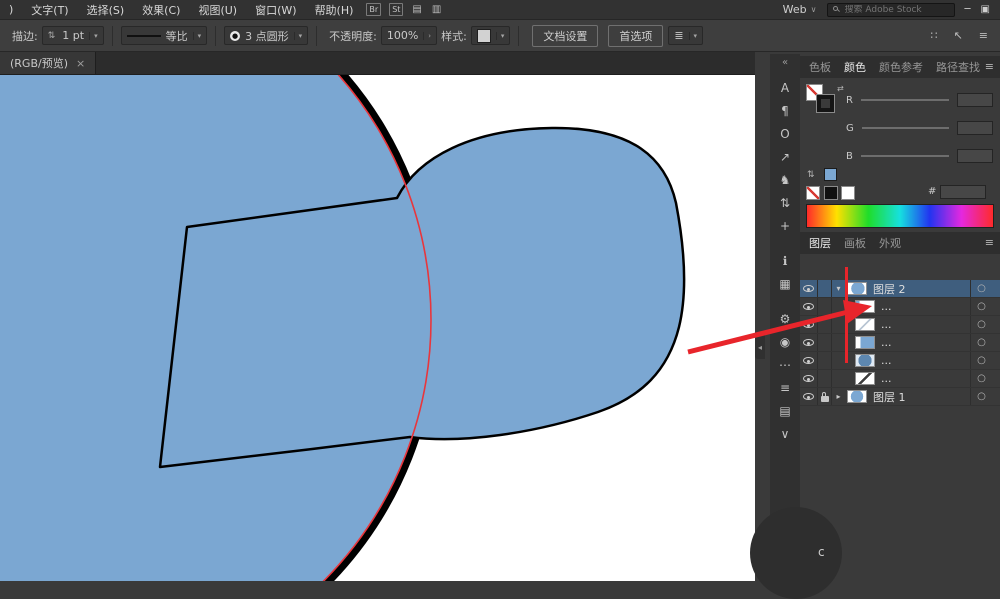 This screenshot has height=599, width=1000. What do you see at coordinates (840, 88) in the screenshot?
I see `swap-fill-stroke-icon: ⇄` at bounding box center [840, 88].